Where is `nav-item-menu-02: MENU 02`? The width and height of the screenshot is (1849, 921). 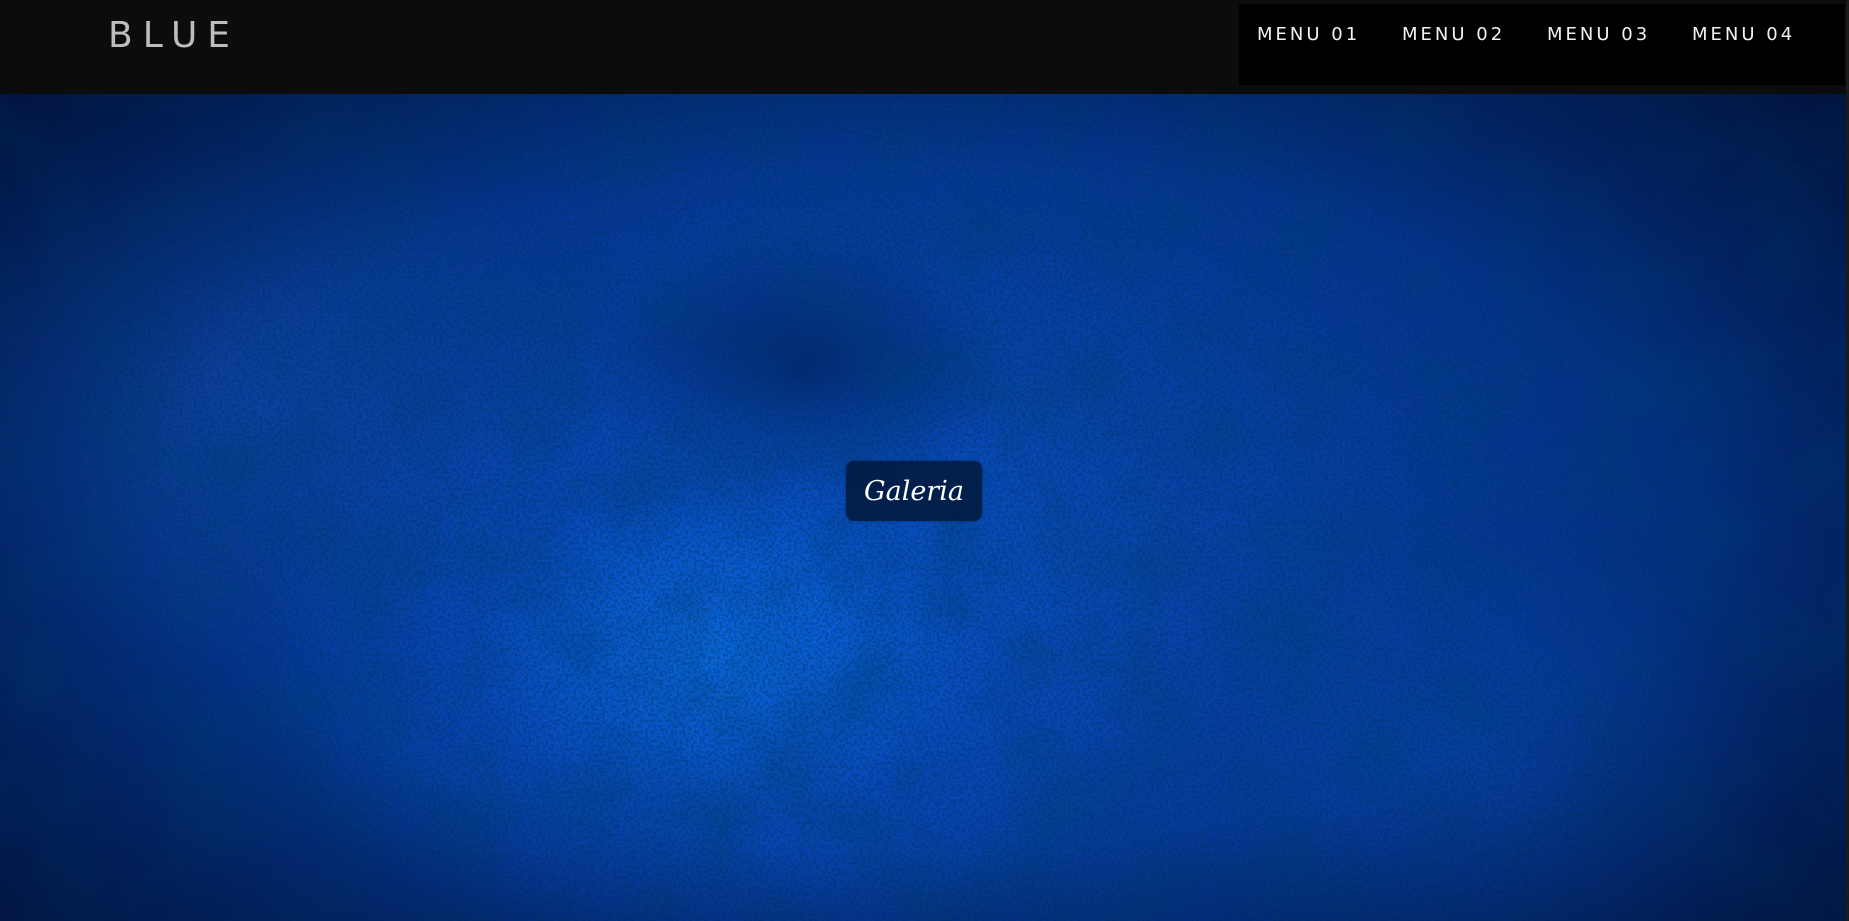
nav-item-menu-02: MENU 02 is located at coordinates (1453, 24).